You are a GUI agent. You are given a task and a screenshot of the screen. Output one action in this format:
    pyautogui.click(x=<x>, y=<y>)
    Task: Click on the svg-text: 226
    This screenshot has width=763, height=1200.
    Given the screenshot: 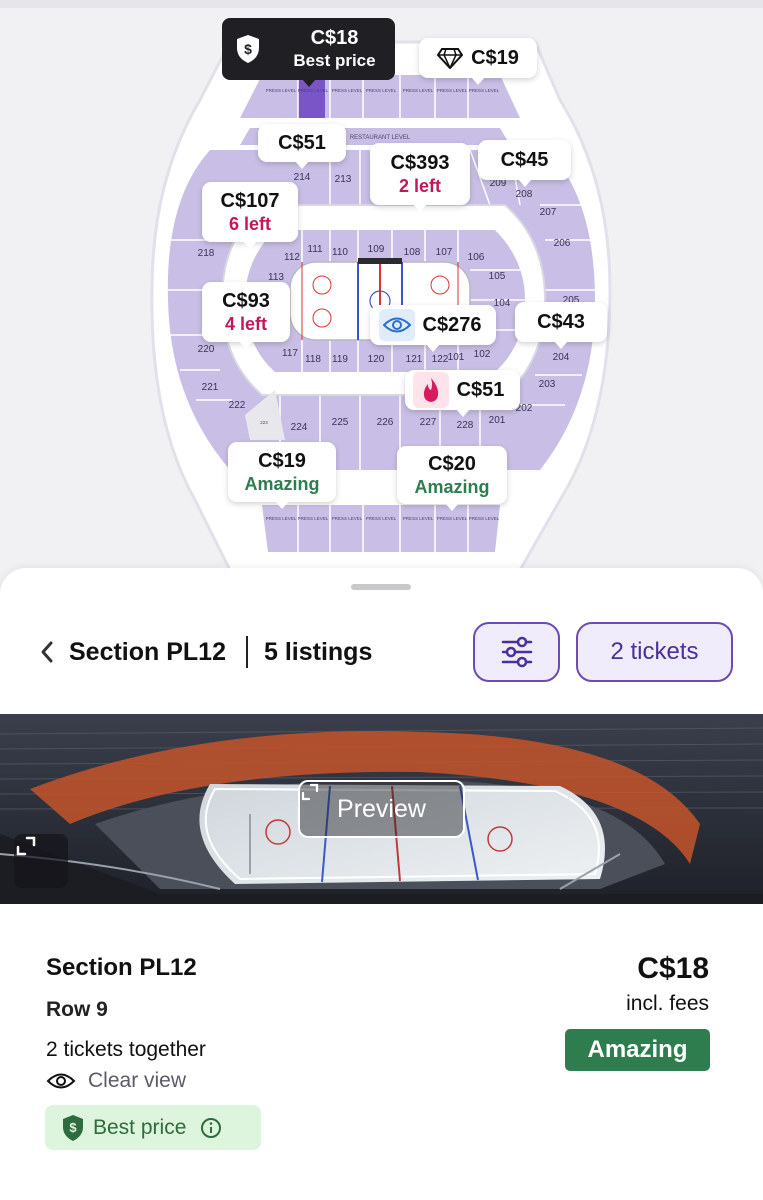 What is the action you would take?
    pyautogui.click(x=385, y=422)
    